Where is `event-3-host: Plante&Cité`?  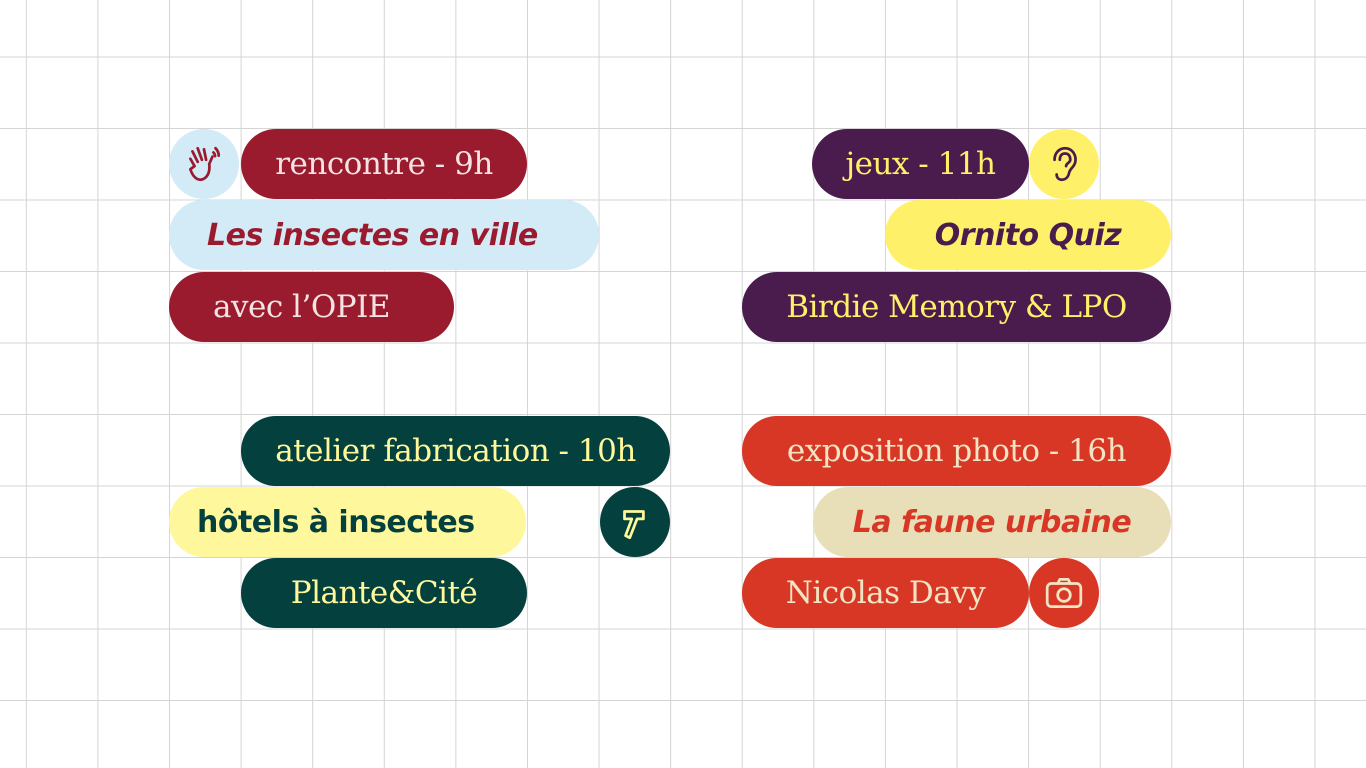 event-3-host: Plante&Cité is located at coordinates (384, 593).